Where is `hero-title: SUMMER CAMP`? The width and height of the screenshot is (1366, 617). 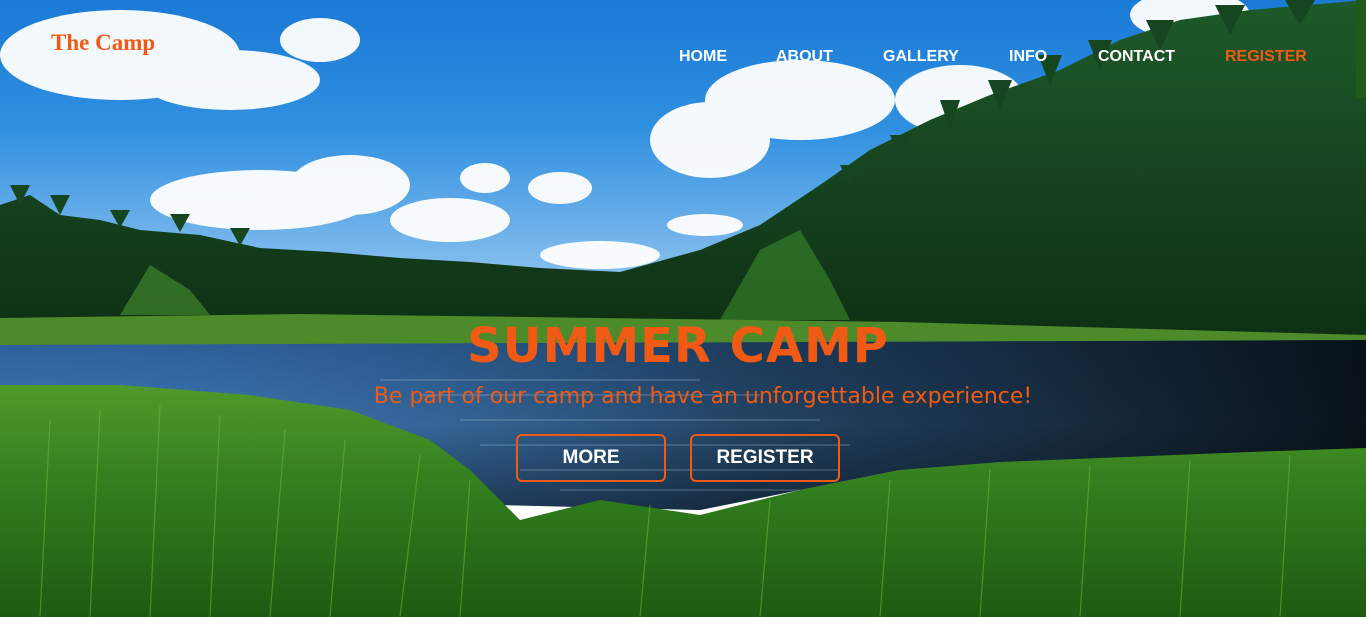 hero-title: SUMMER CAMP is located at coordinates (678, 346).